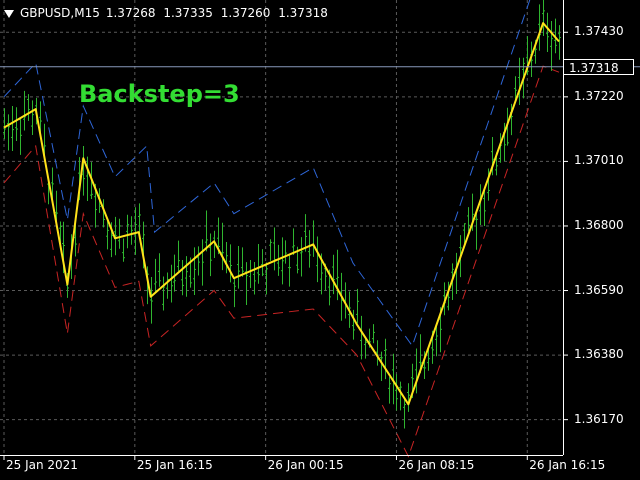 The width and height of the screenshot is (640, 480). I want to click on price-tick-label: 1.37010, so click(599, 160).